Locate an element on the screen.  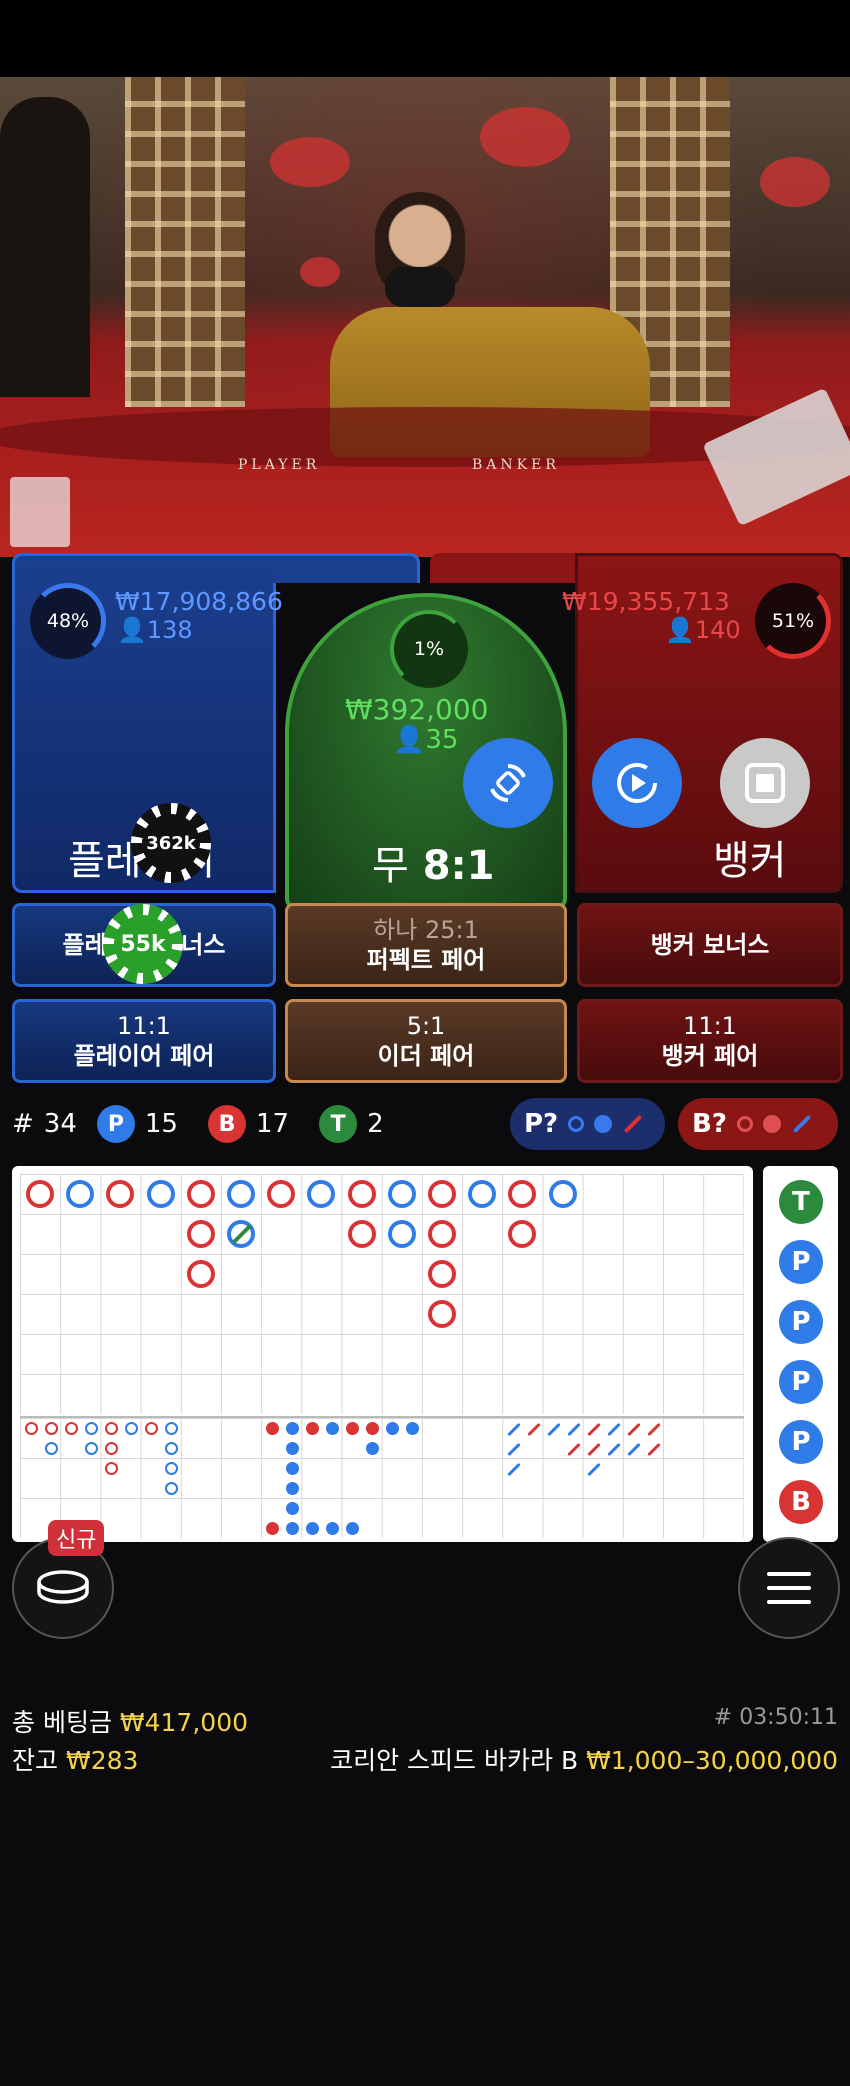
banker-amount: ₩19,355,713 is located at coordinates (646, 601).